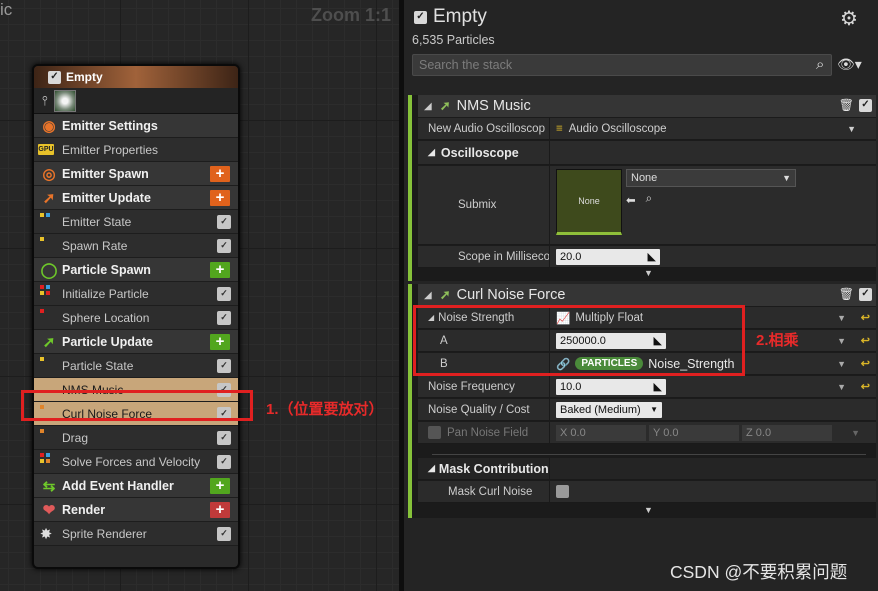 This screenshot has height=591, width=878. I want to click on stack-row-spawn-rate: Spawn Rate ✓, so click(136, 246).